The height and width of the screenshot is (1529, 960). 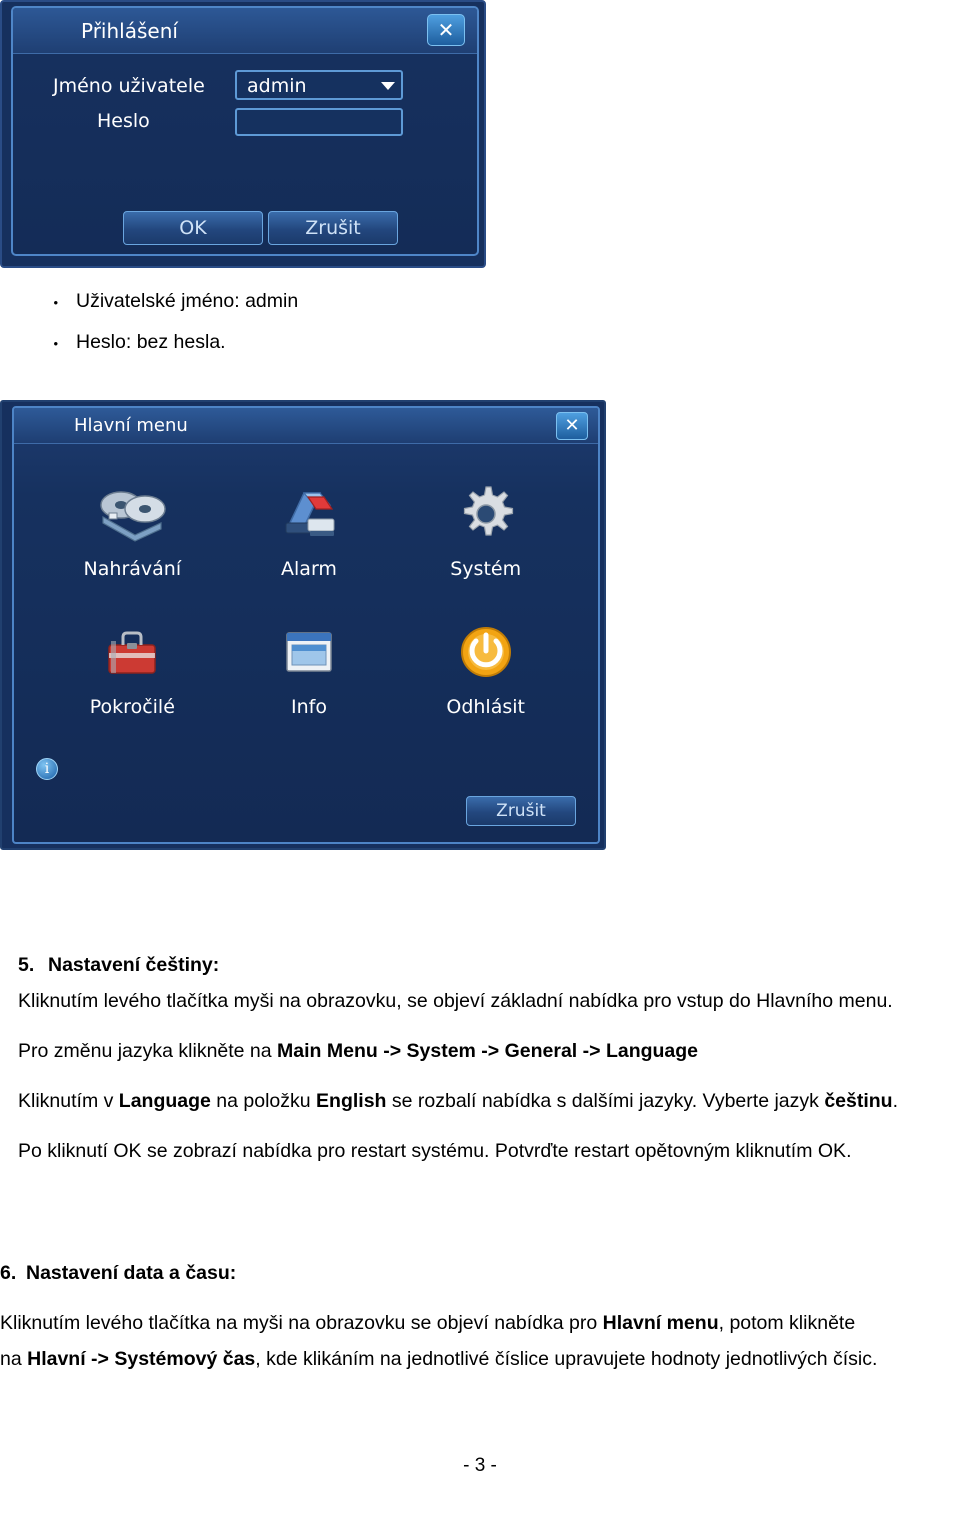 I want to click on section-6-title: Nastavení data a času:, so click(x=131, y=1273).